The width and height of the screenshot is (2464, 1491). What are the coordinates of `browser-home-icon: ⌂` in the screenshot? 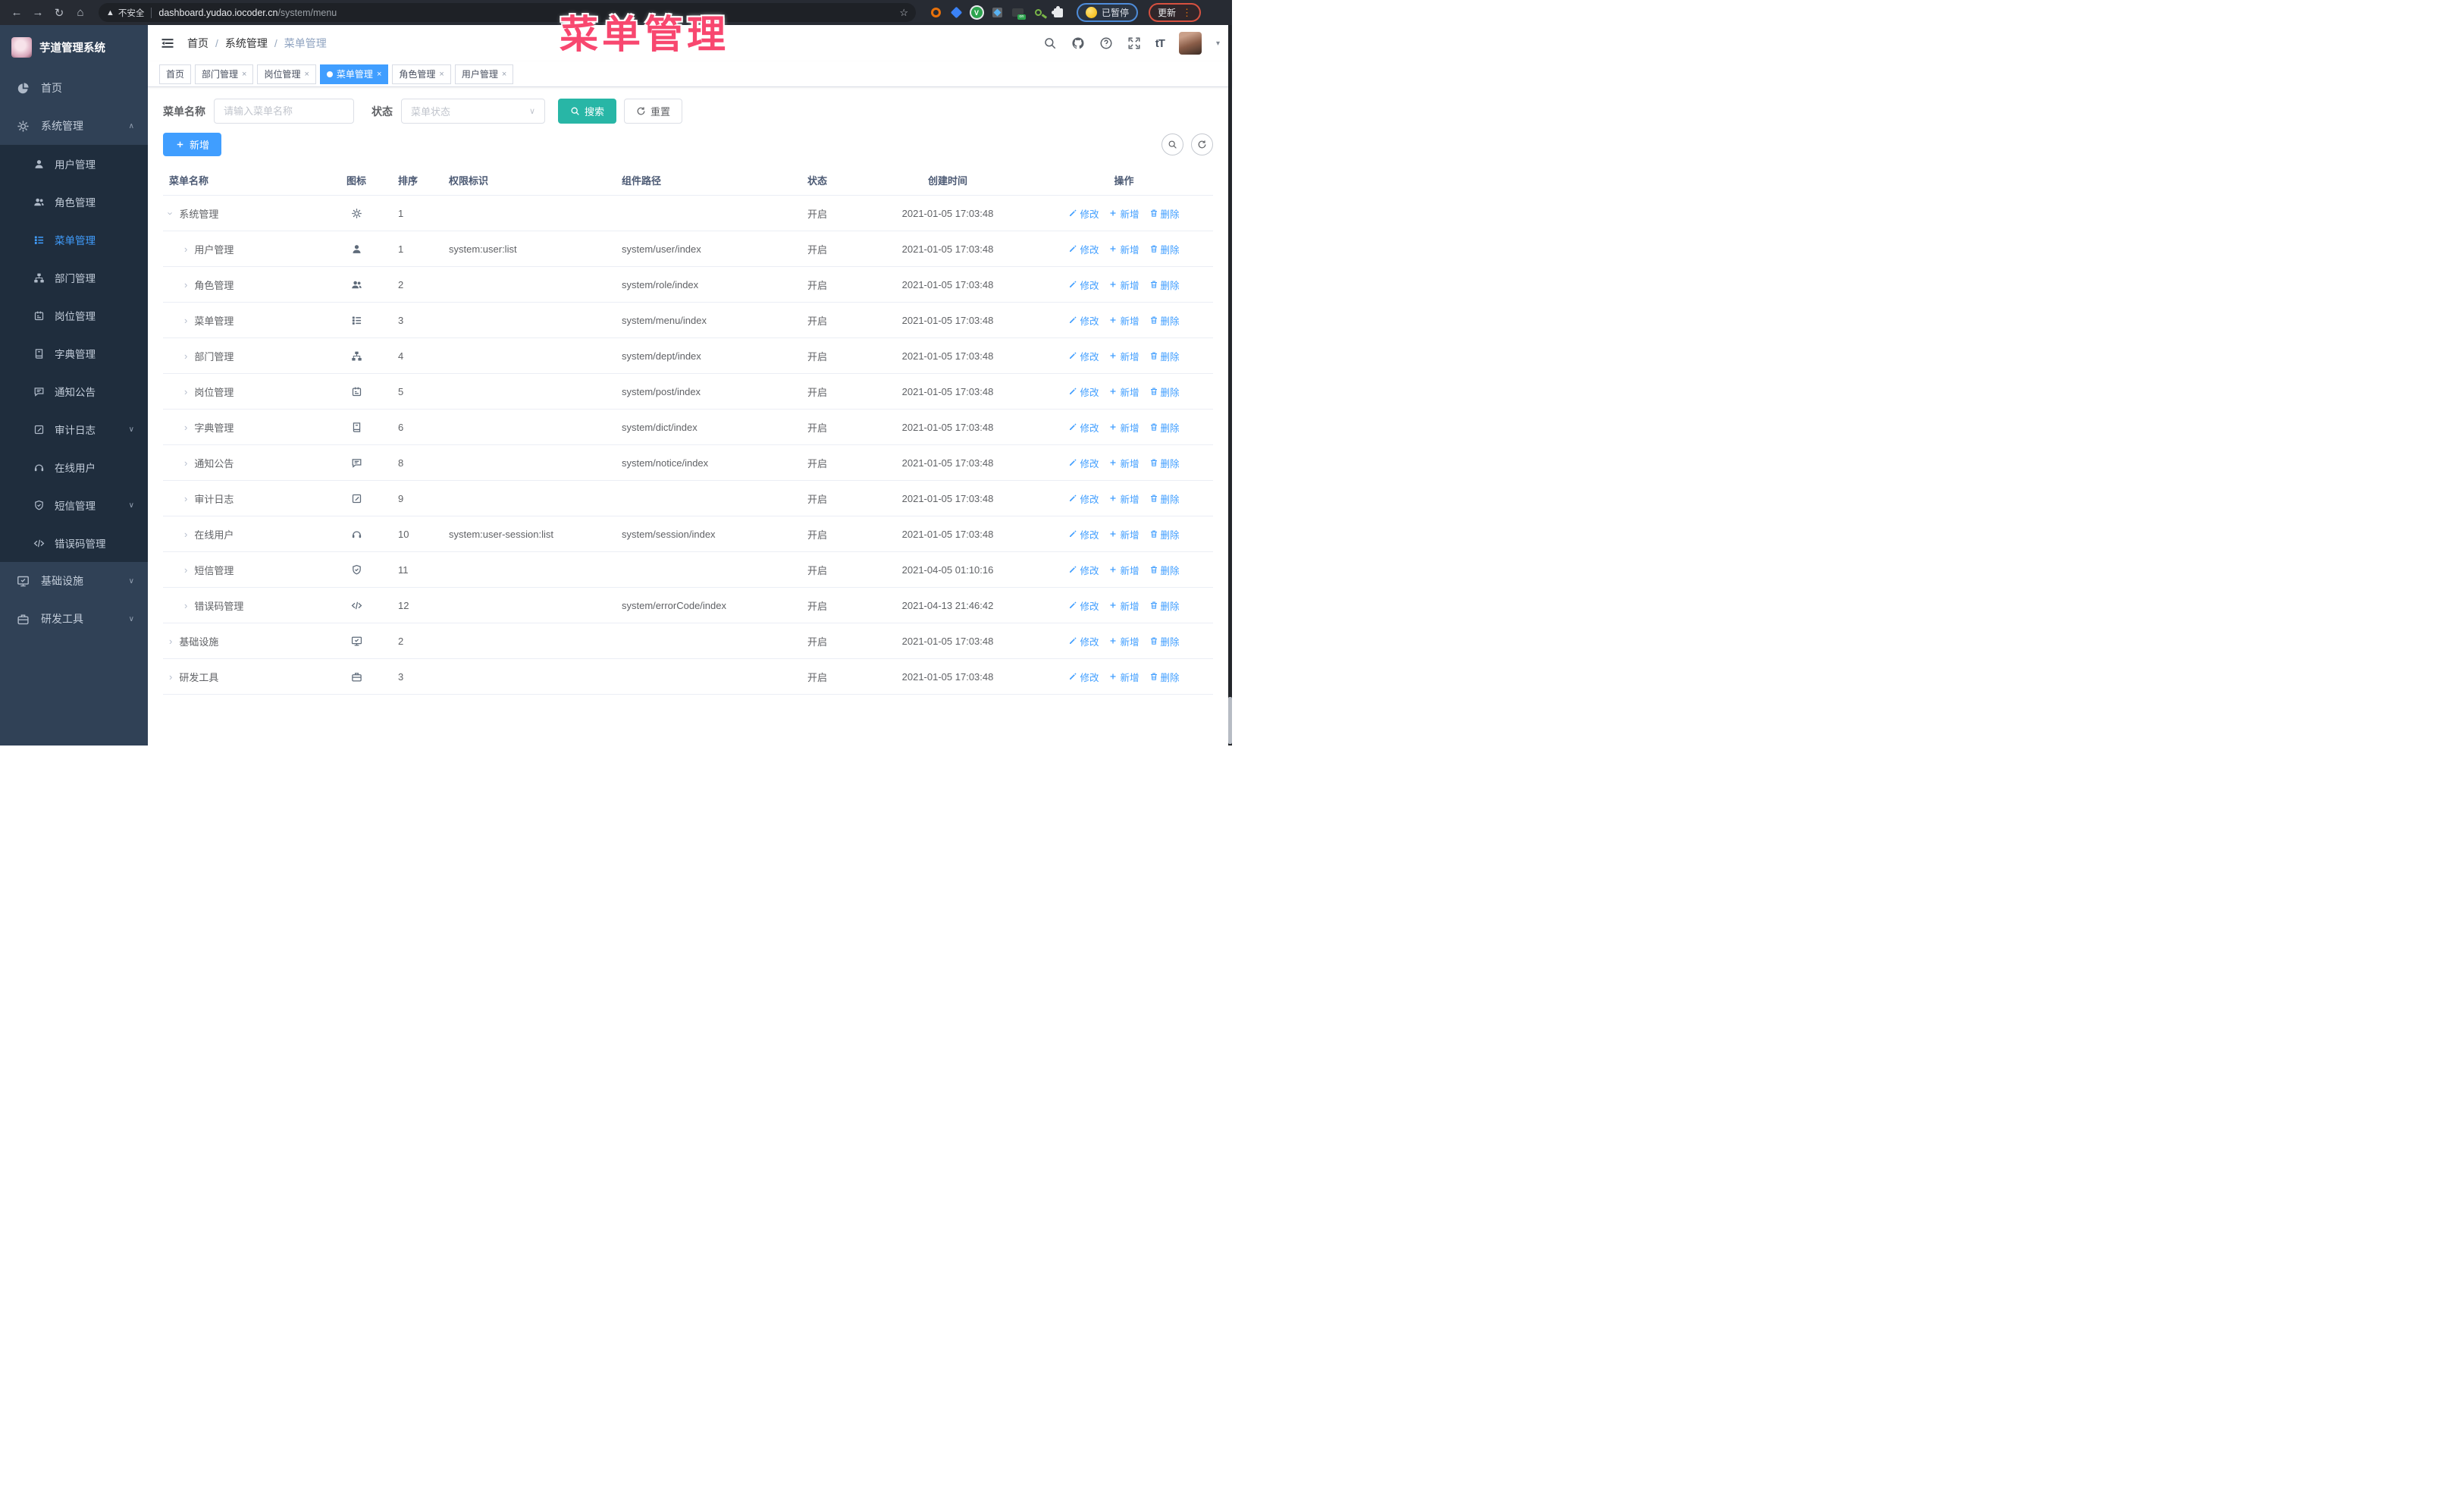 It's located at (80, 13).